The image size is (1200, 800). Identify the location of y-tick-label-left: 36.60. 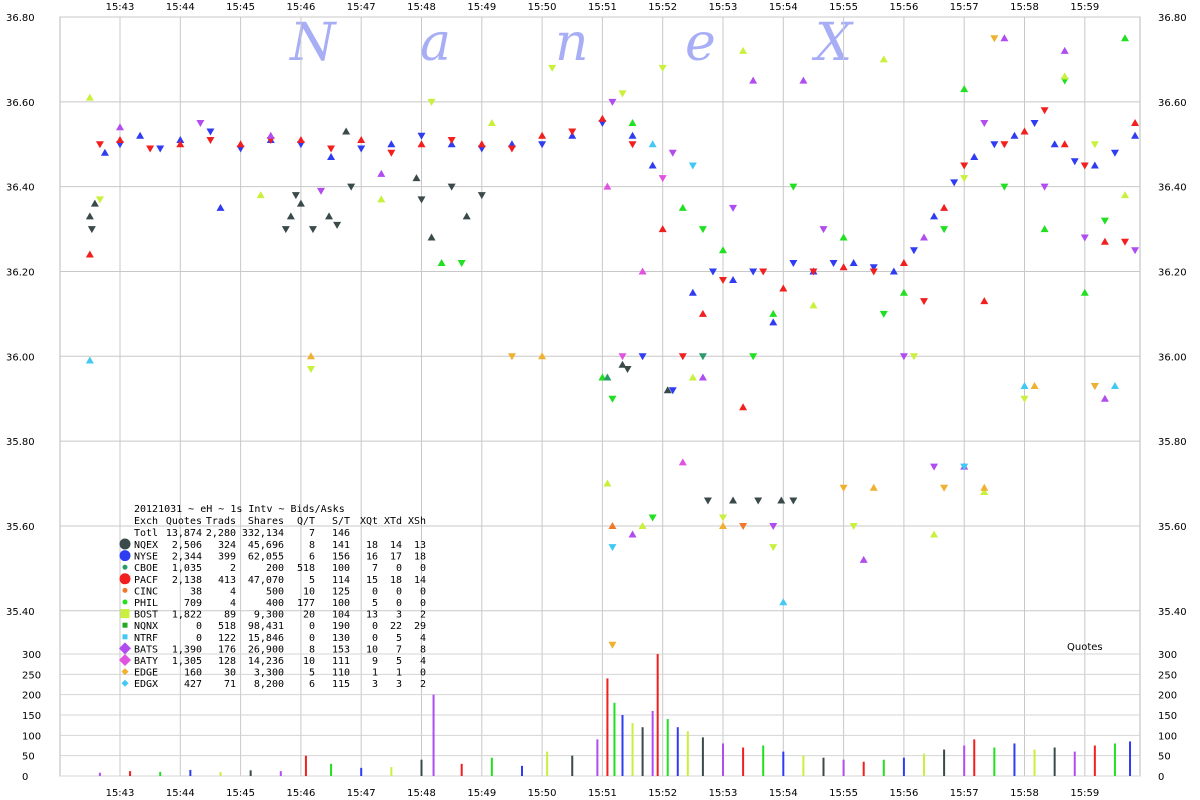
(20, 103).